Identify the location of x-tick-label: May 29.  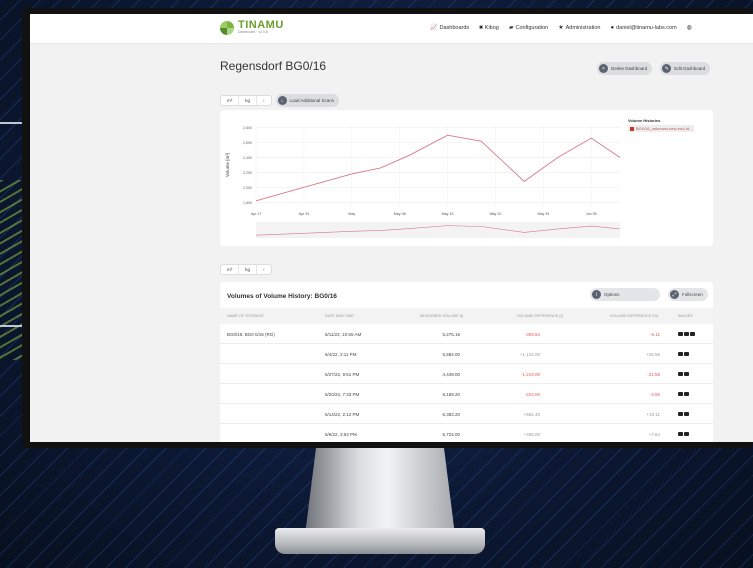
(543, 214).